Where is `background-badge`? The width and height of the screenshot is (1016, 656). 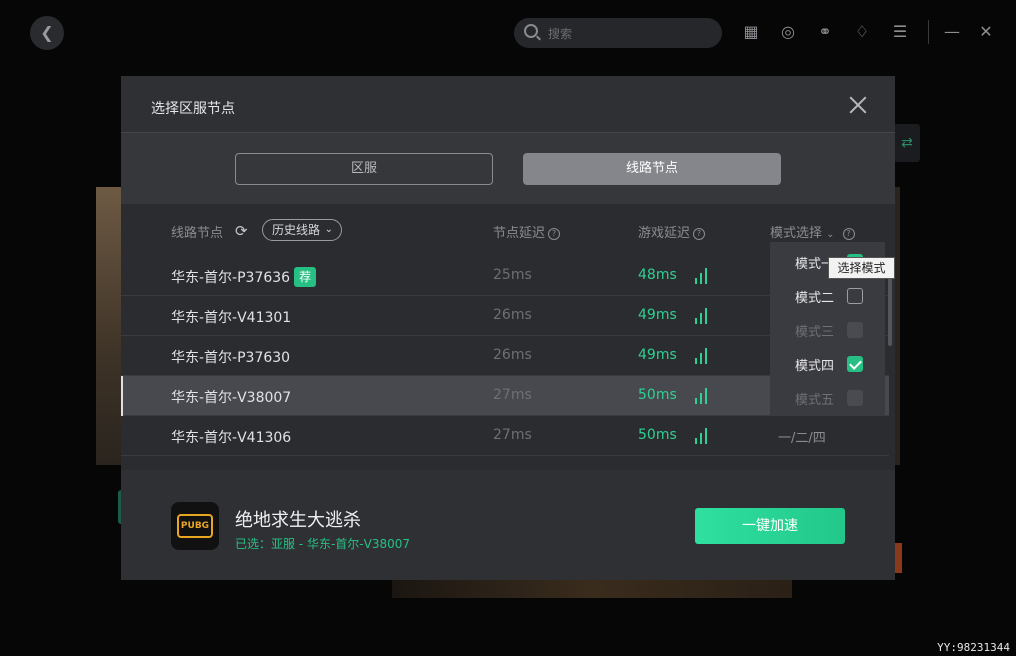
background-badge is located at coordinates (898, 558).